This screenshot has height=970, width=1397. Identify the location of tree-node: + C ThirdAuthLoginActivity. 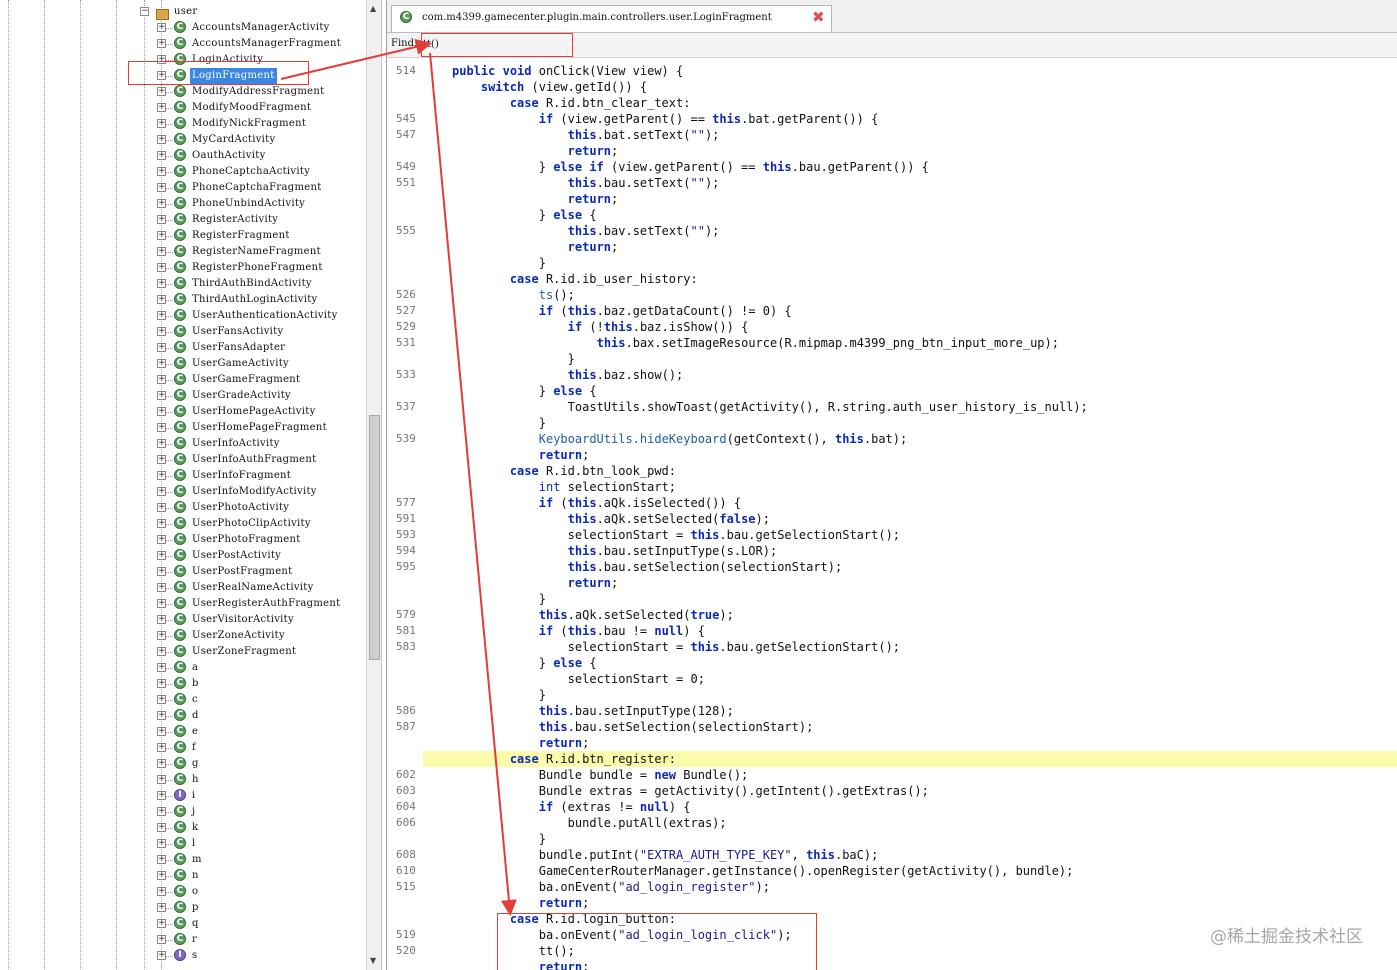
(183, 300).